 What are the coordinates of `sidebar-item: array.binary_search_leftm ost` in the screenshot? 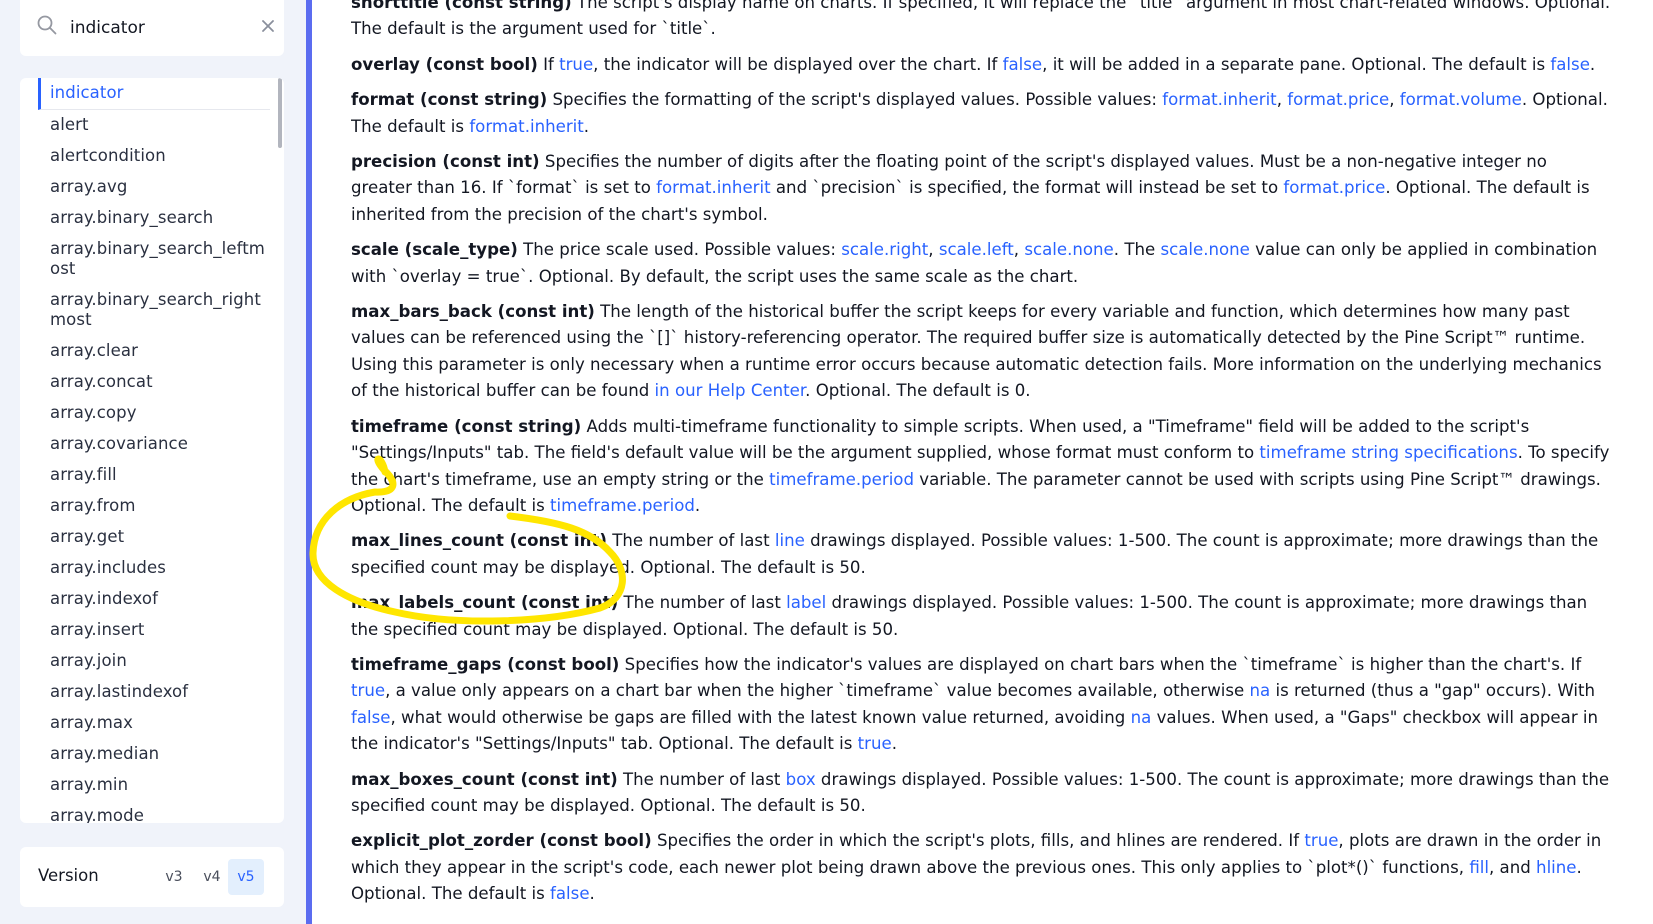 It's located at (154, 259).